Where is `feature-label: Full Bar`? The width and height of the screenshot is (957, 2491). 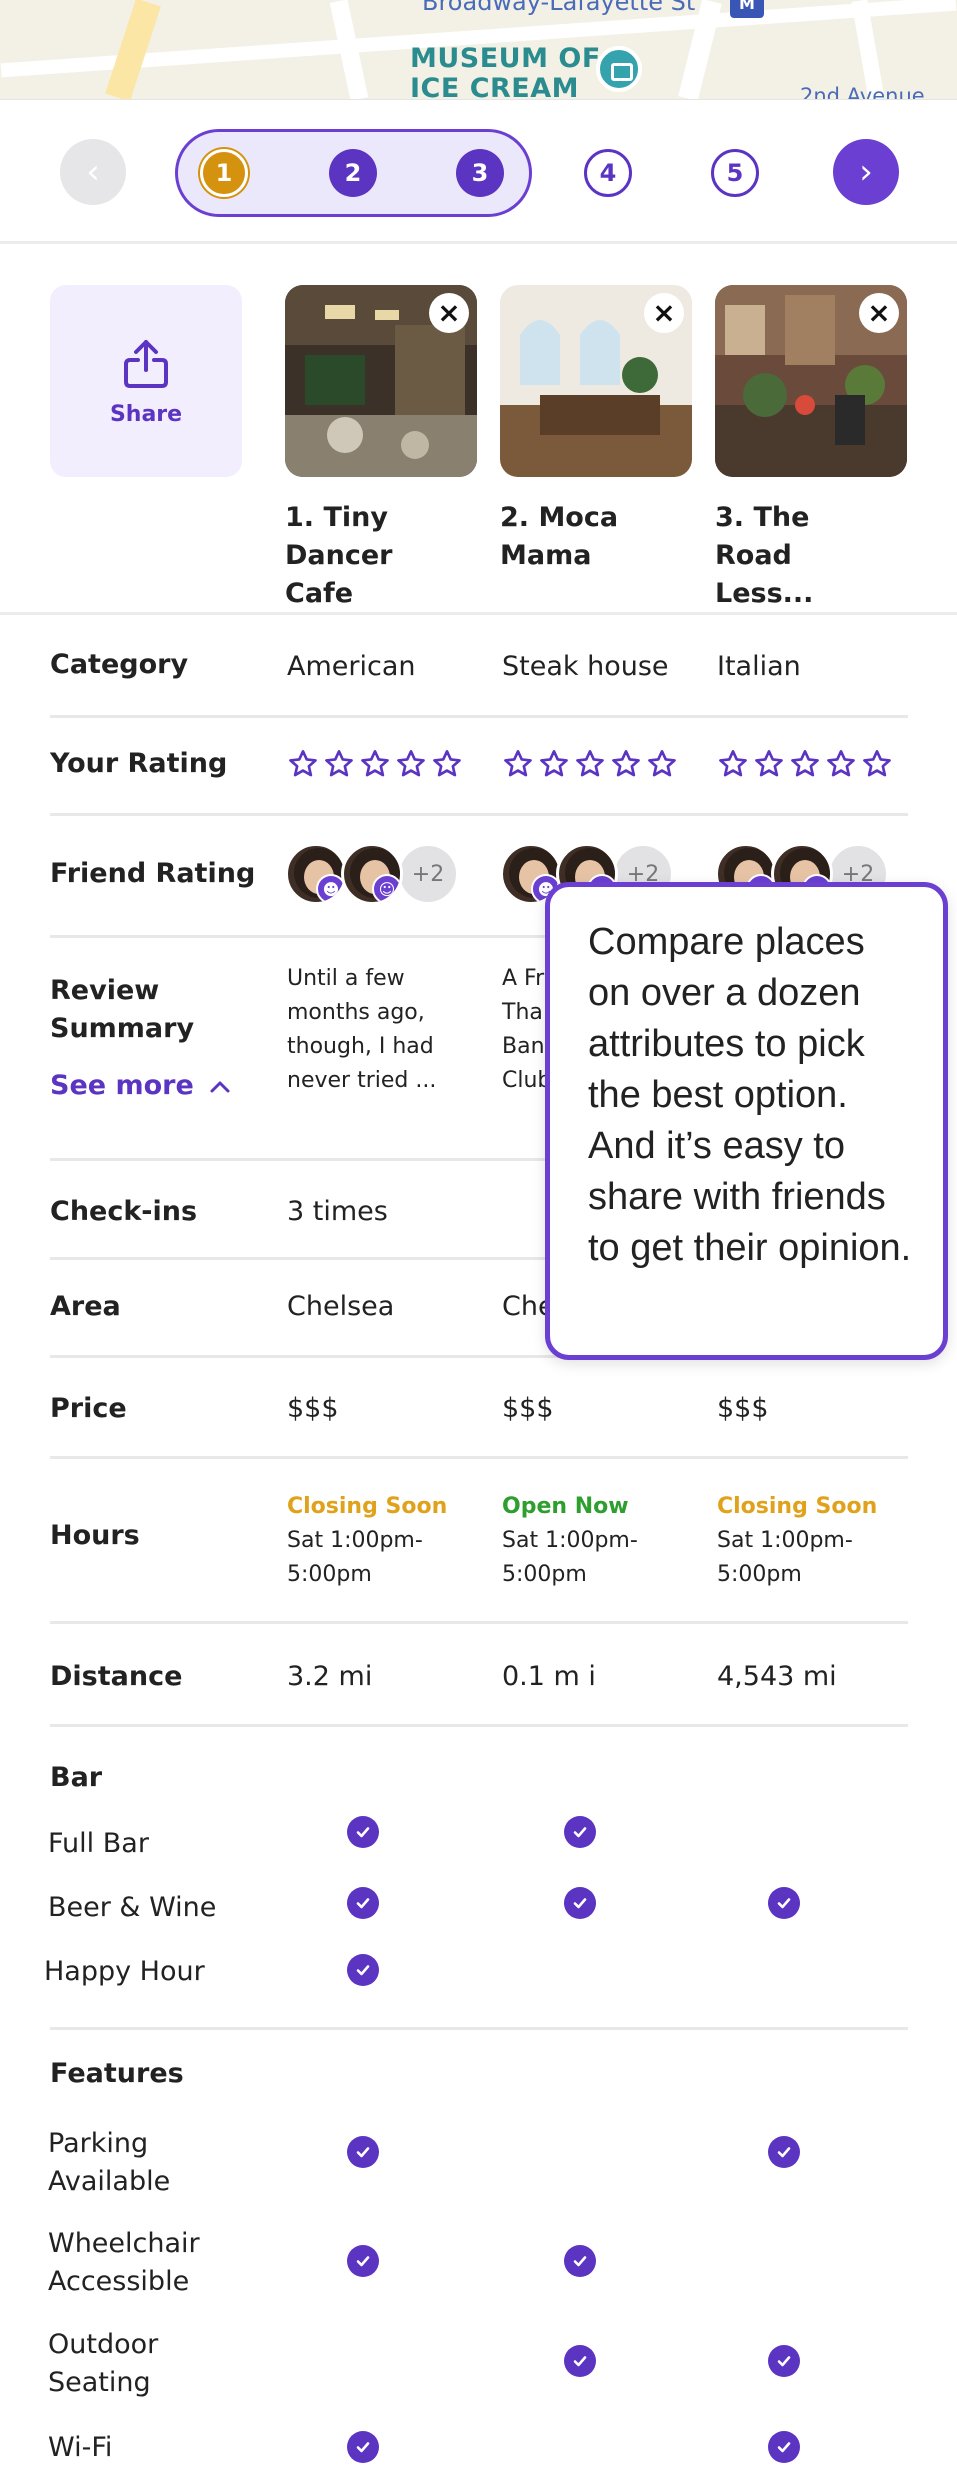
feature-label: Full Bar is located at coordinates (98, 1843).